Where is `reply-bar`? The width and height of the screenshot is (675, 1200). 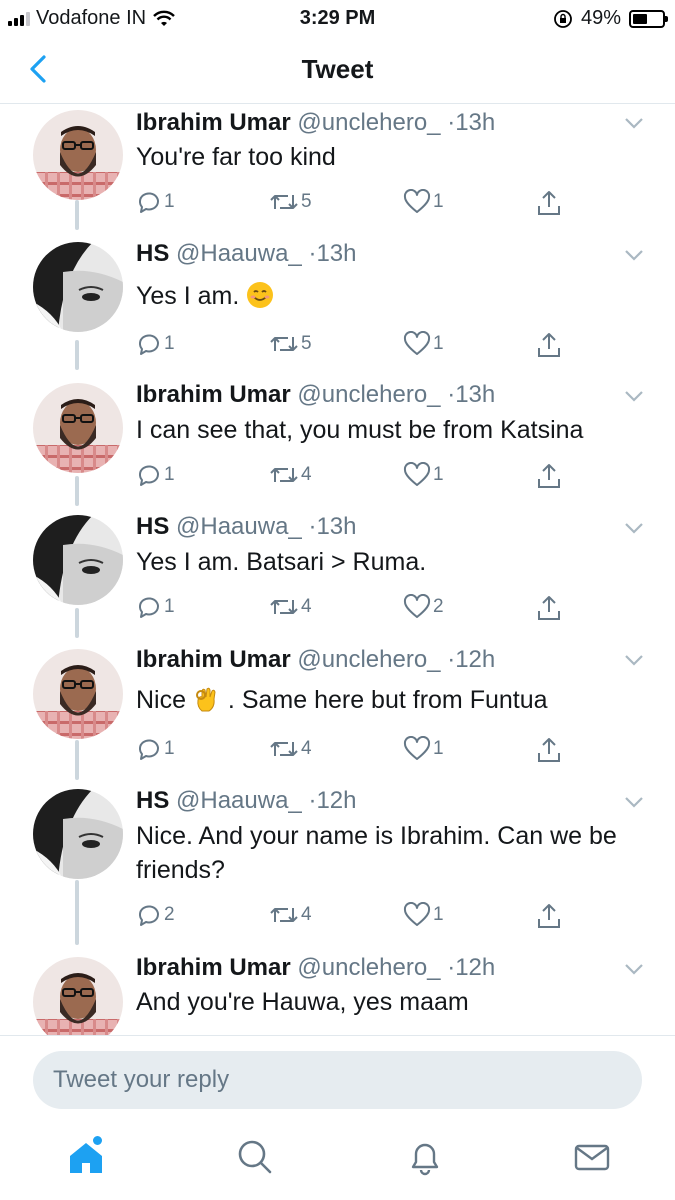 reply-bar is located at coordinates (337, 1080).